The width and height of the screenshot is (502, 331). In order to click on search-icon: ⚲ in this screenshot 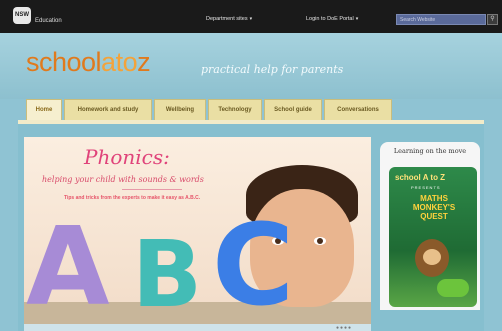, I will do `click(492, 19)`.